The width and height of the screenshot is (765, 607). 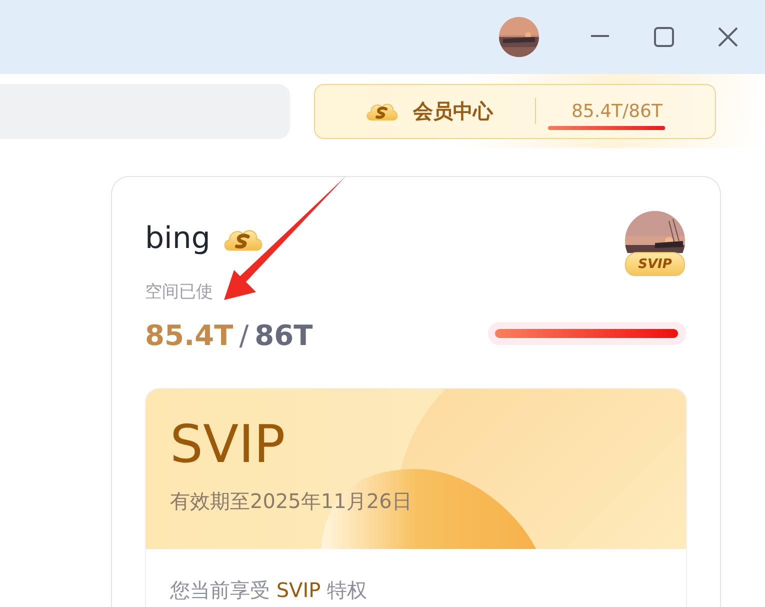 What do you see at coordinates (655, 264) in the screenshot?
I see `svip-badge: SVIP` at bounding box center [655, 264].